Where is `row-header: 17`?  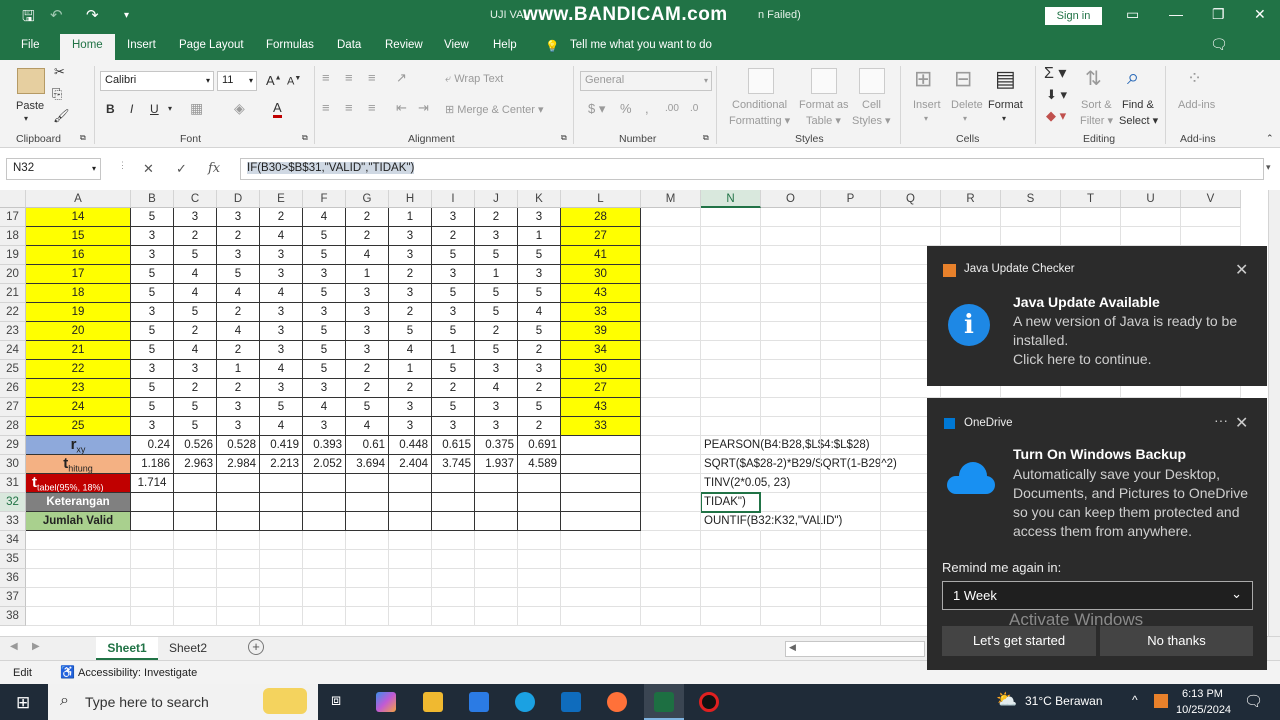
row-header: 17 is located at coordinates (13, 217).